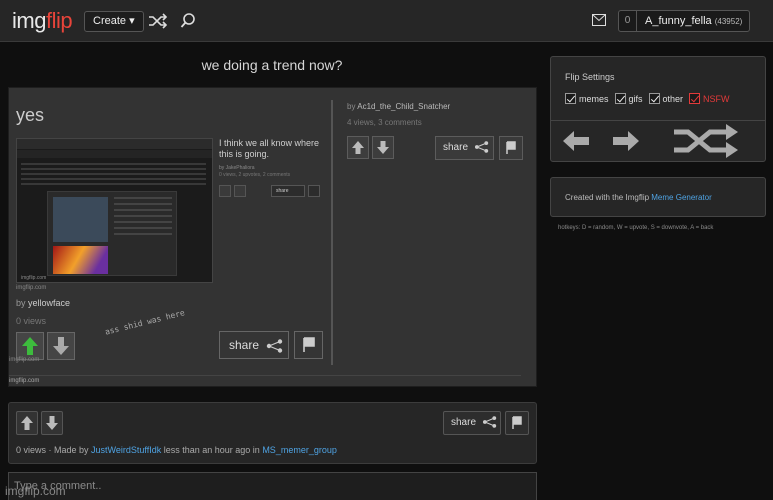  What do you see at coordinates (126, 450) in the screenshot?
I see `author-link: JustWeirdStuffIdk` at bounding box center [126, 450].